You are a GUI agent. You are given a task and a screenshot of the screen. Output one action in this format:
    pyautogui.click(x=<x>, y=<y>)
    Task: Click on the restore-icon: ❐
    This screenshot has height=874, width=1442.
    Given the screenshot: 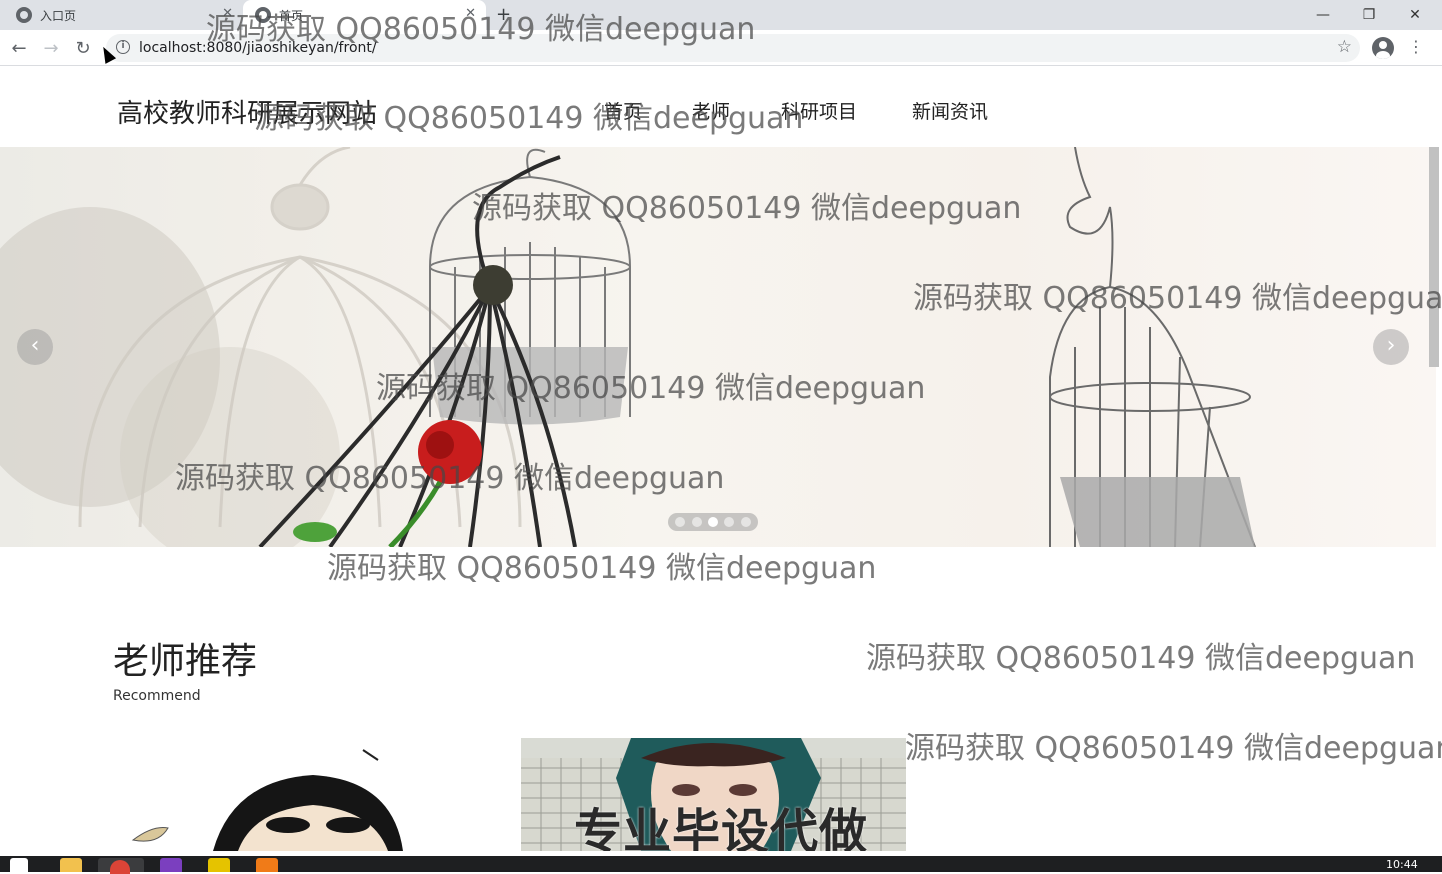 What is the action you would take?
    pyautogui.click(x=1369, y=15)
    